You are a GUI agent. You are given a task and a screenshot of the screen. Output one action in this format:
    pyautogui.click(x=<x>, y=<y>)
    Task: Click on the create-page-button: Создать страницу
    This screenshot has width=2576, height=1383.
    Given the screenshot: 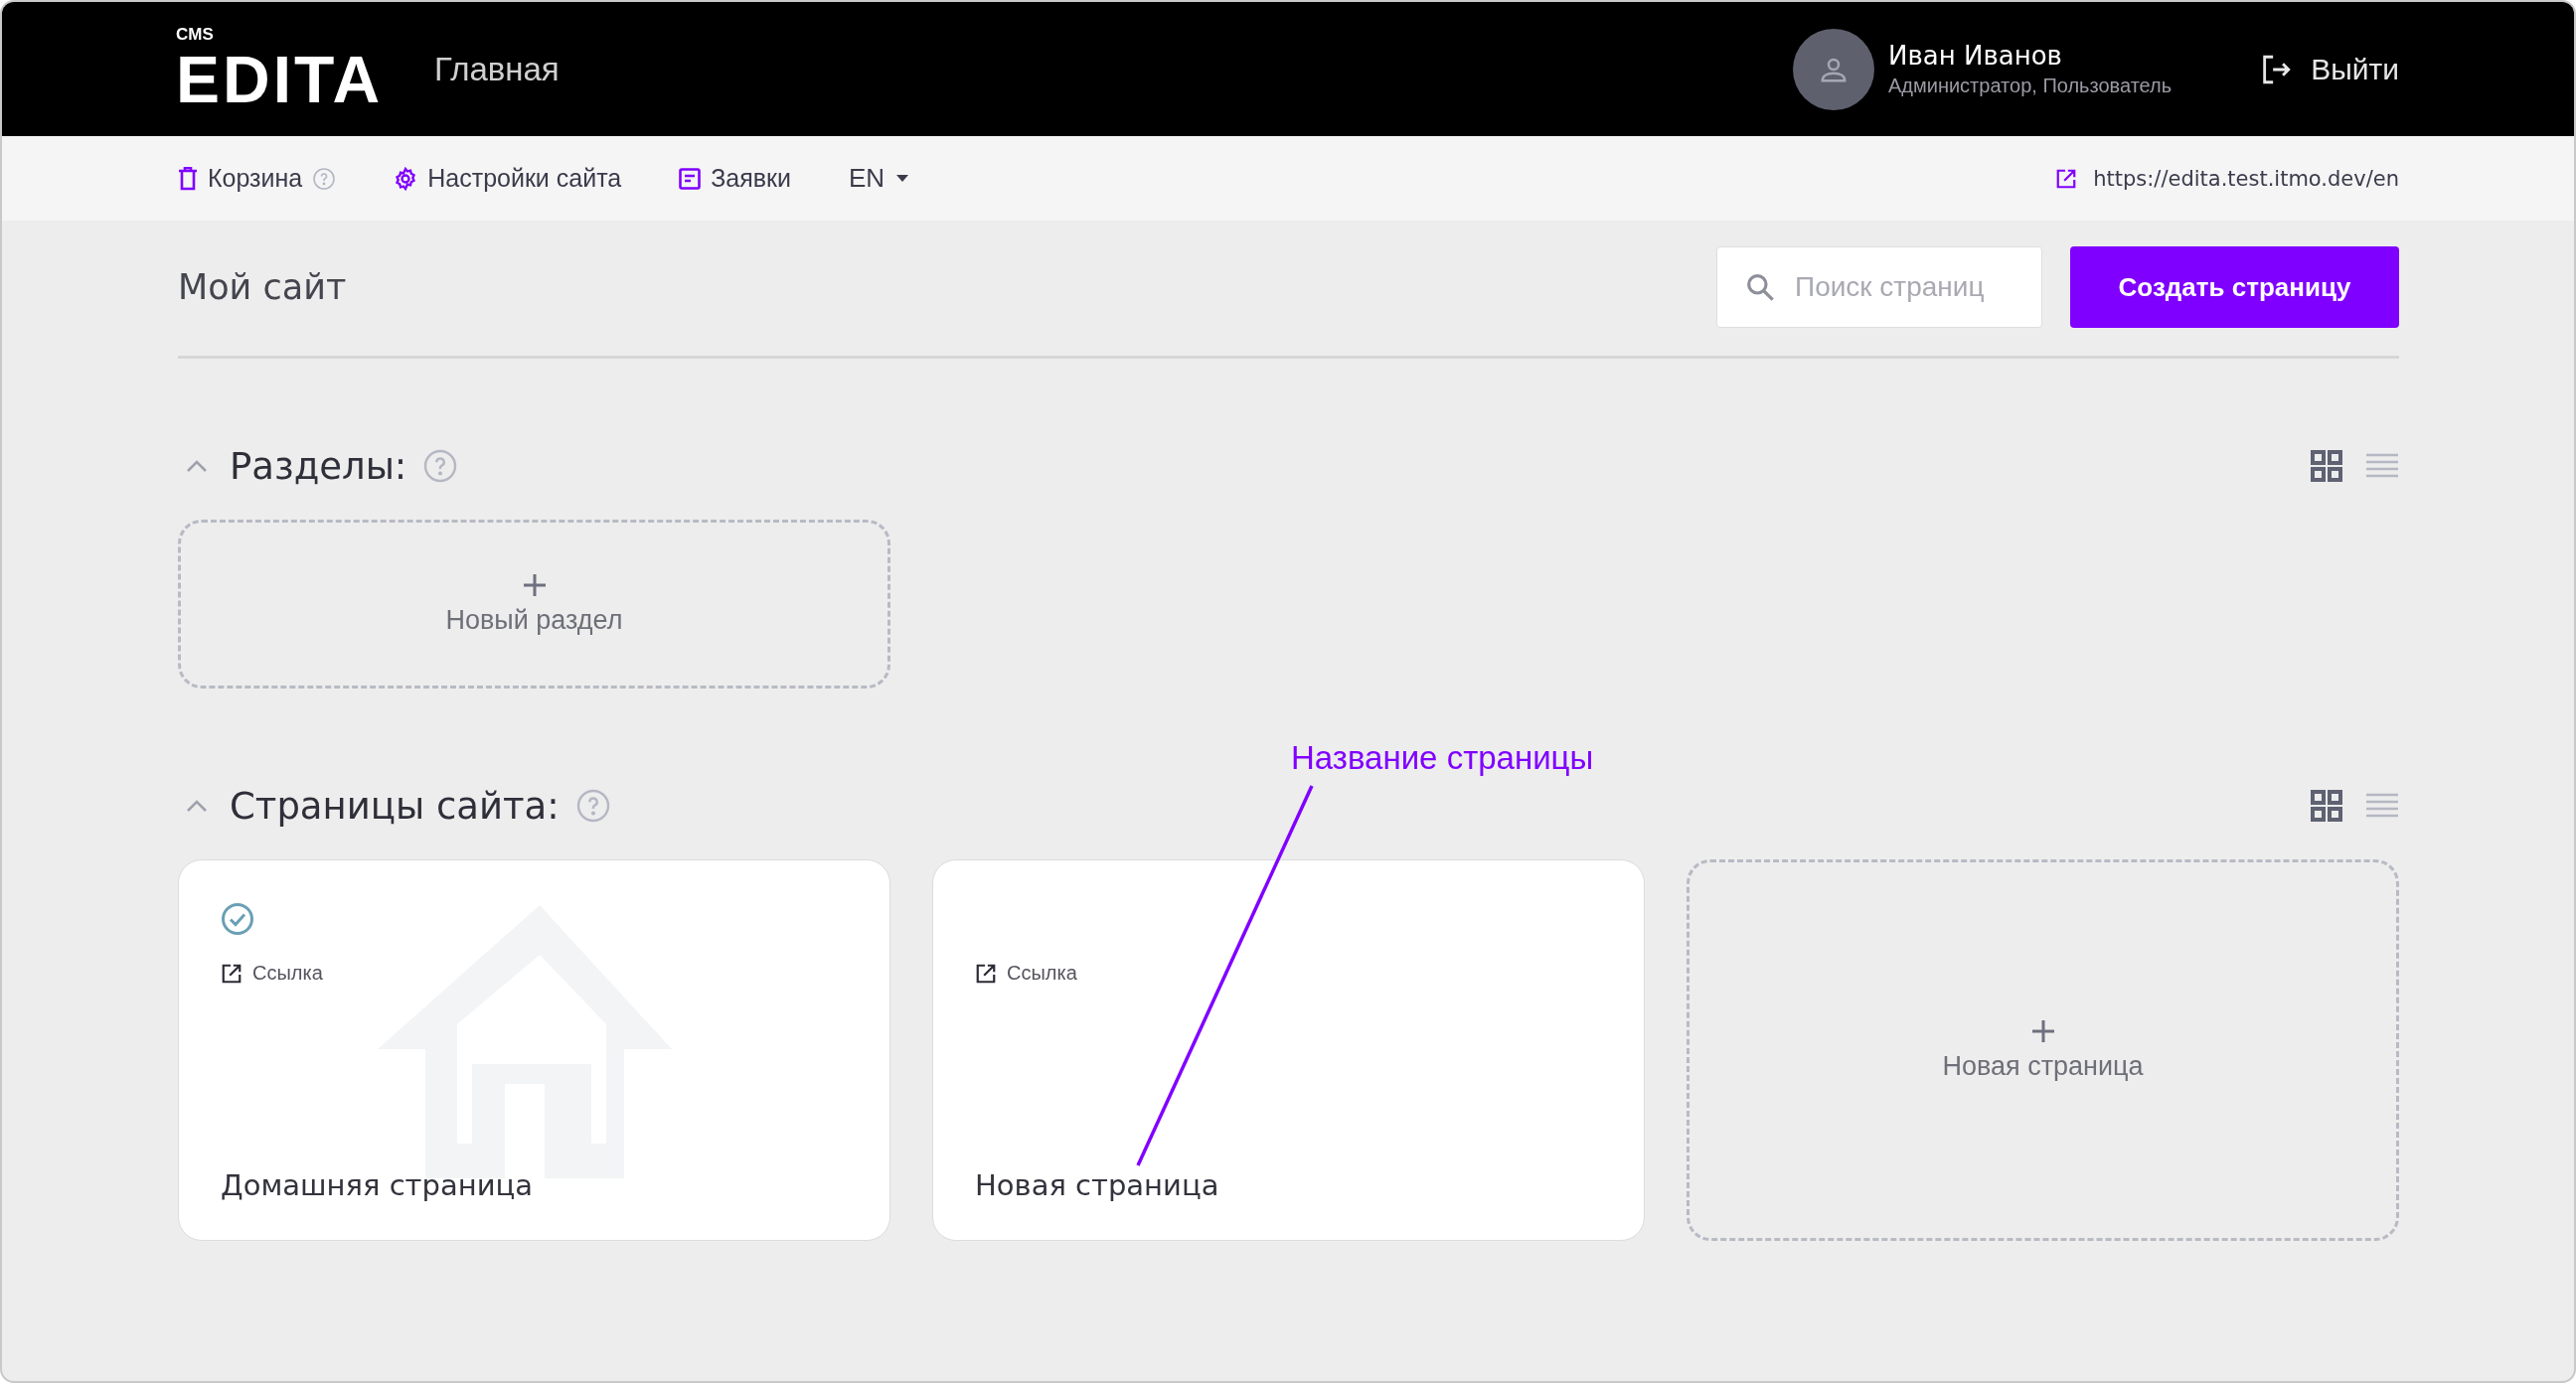 What is the action you would take?
    pyautogui.click(x=2234, y=287)
    